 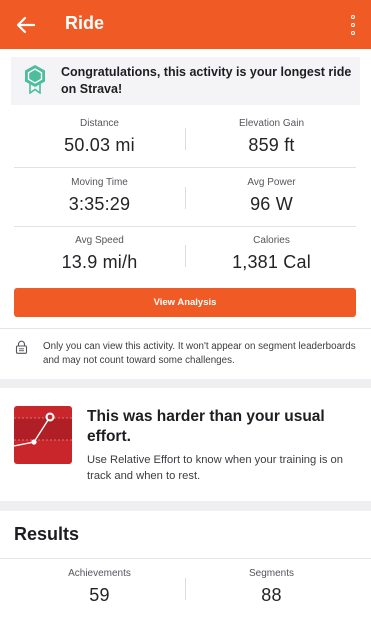 What do you see at coordinates (99, 204) in the screenshot?
I see `stat-value: 3:35:29` at bounding box center [99, 204].